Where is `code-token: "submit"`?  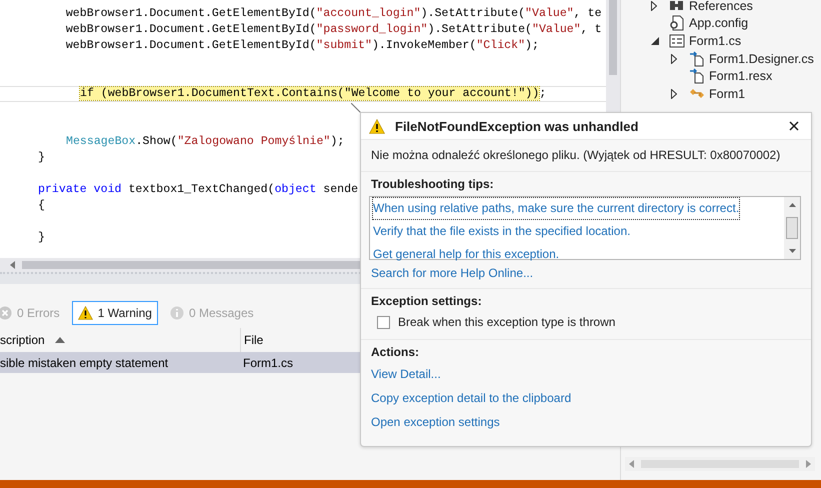 code-token: "submit" is located at coordinates (344, 45).